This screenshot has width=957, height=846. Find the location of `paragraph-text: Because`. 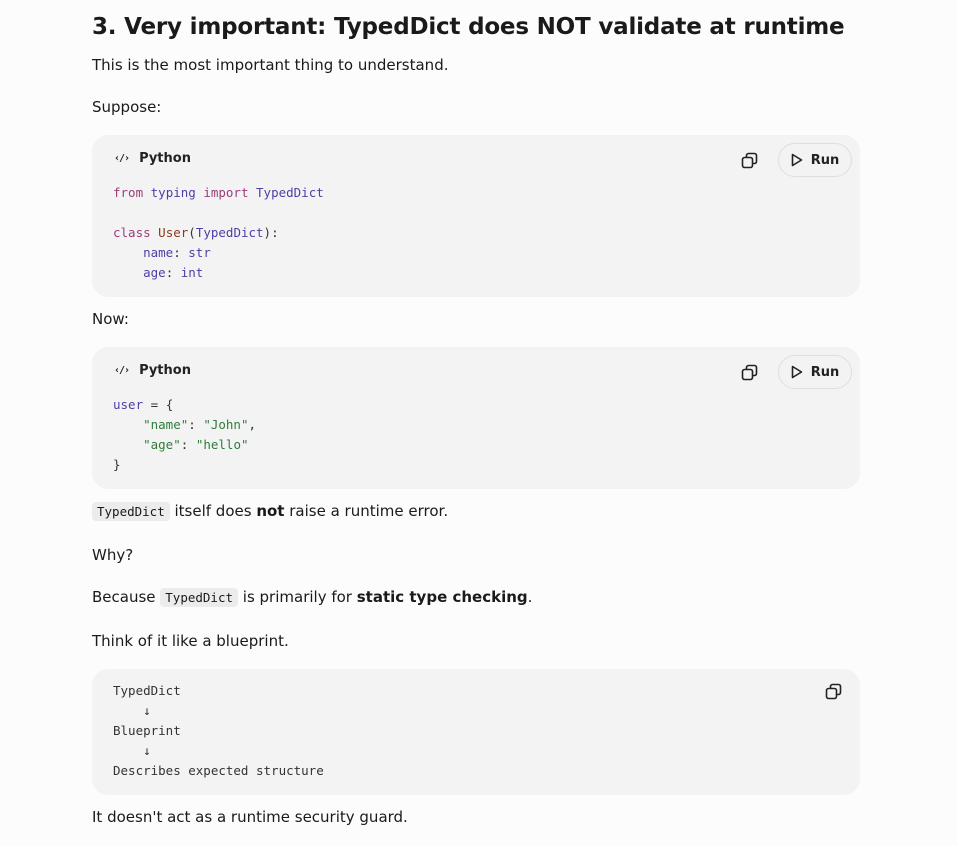

paragraph-text: Because is located at coordinates (126, 597).